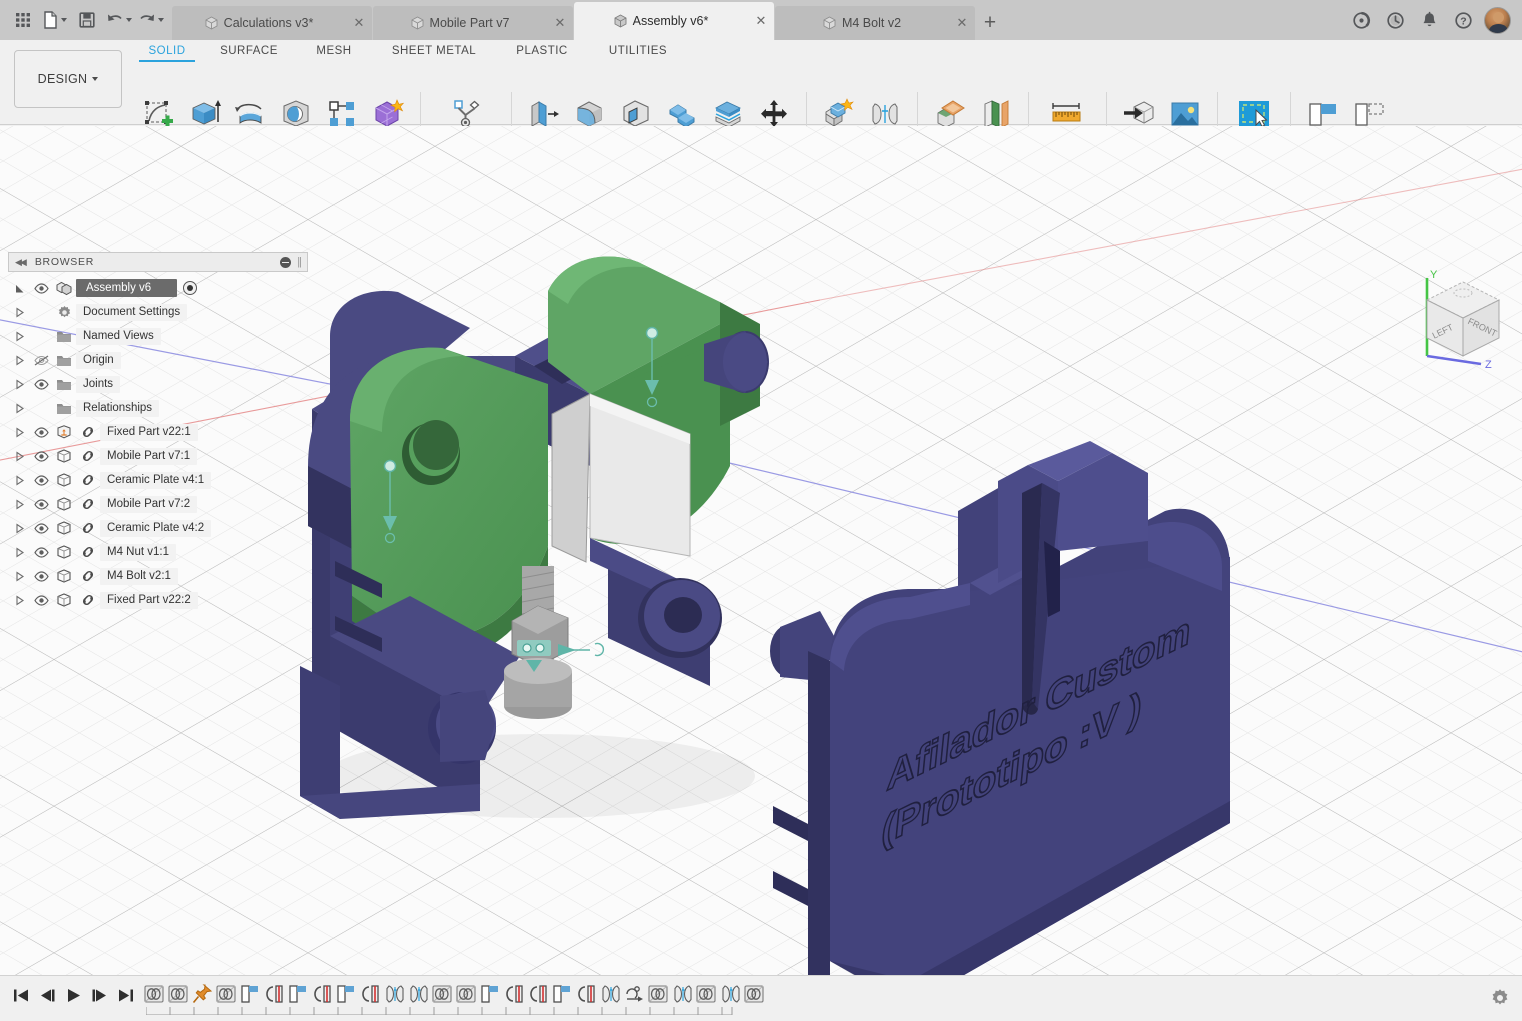  I want to click on document-tab-assembly: Assembly v6* ✕, so click(674, 21).